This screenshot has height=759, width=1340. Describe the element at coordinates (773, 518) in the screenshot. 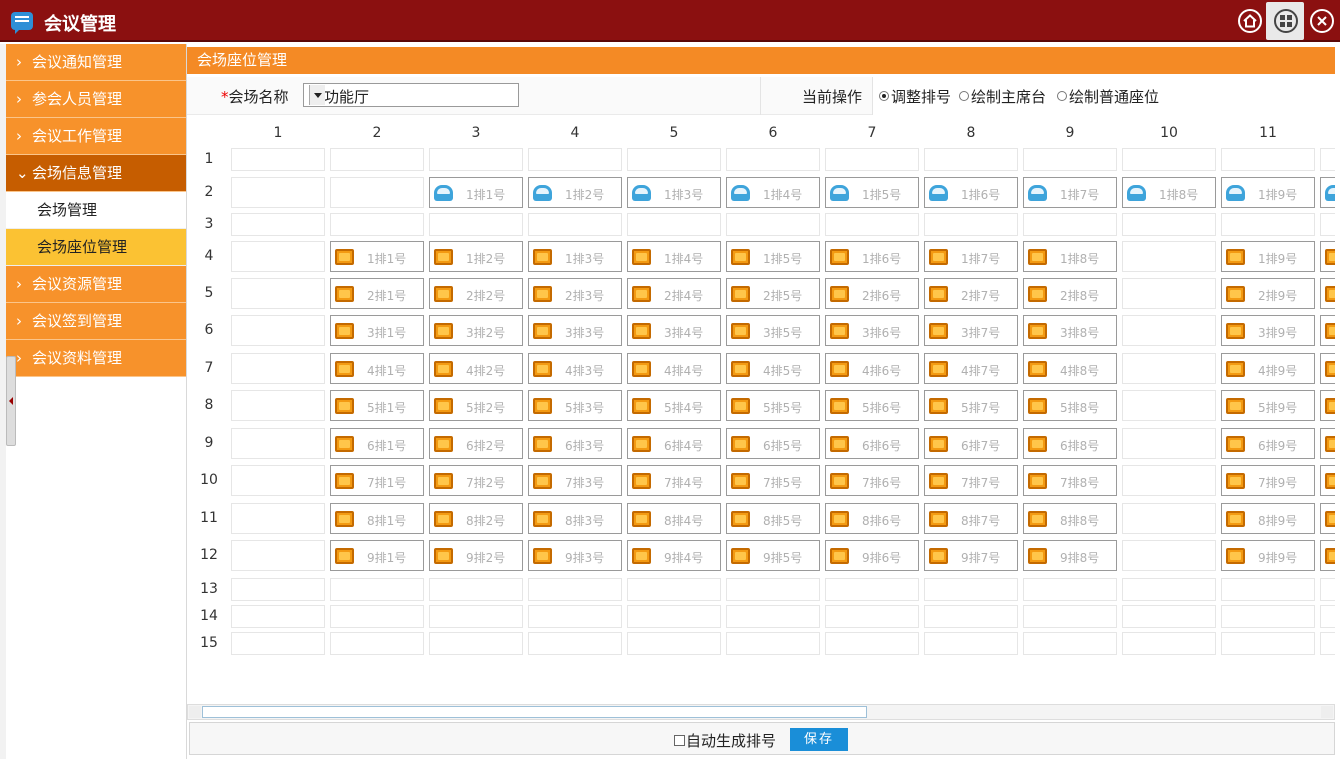

I see `seat-cell: 8排5号` at that location.